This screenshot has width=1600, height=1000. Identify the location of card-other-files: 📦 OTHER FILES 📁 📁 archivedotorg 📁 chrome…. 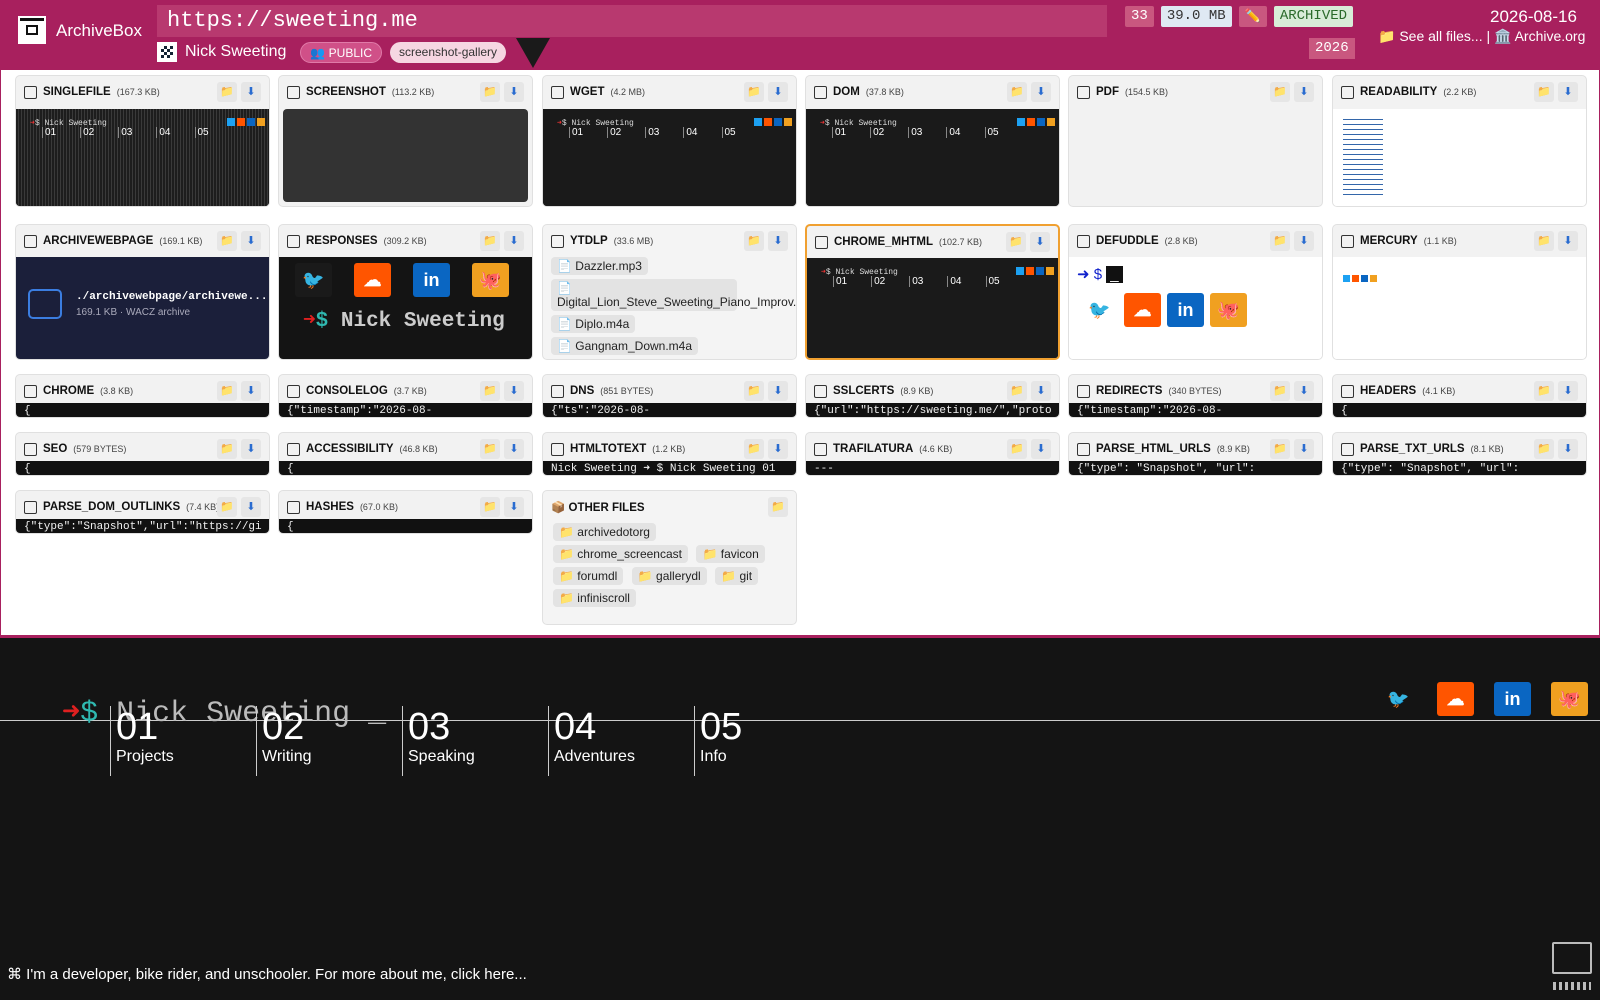
(669, 557).